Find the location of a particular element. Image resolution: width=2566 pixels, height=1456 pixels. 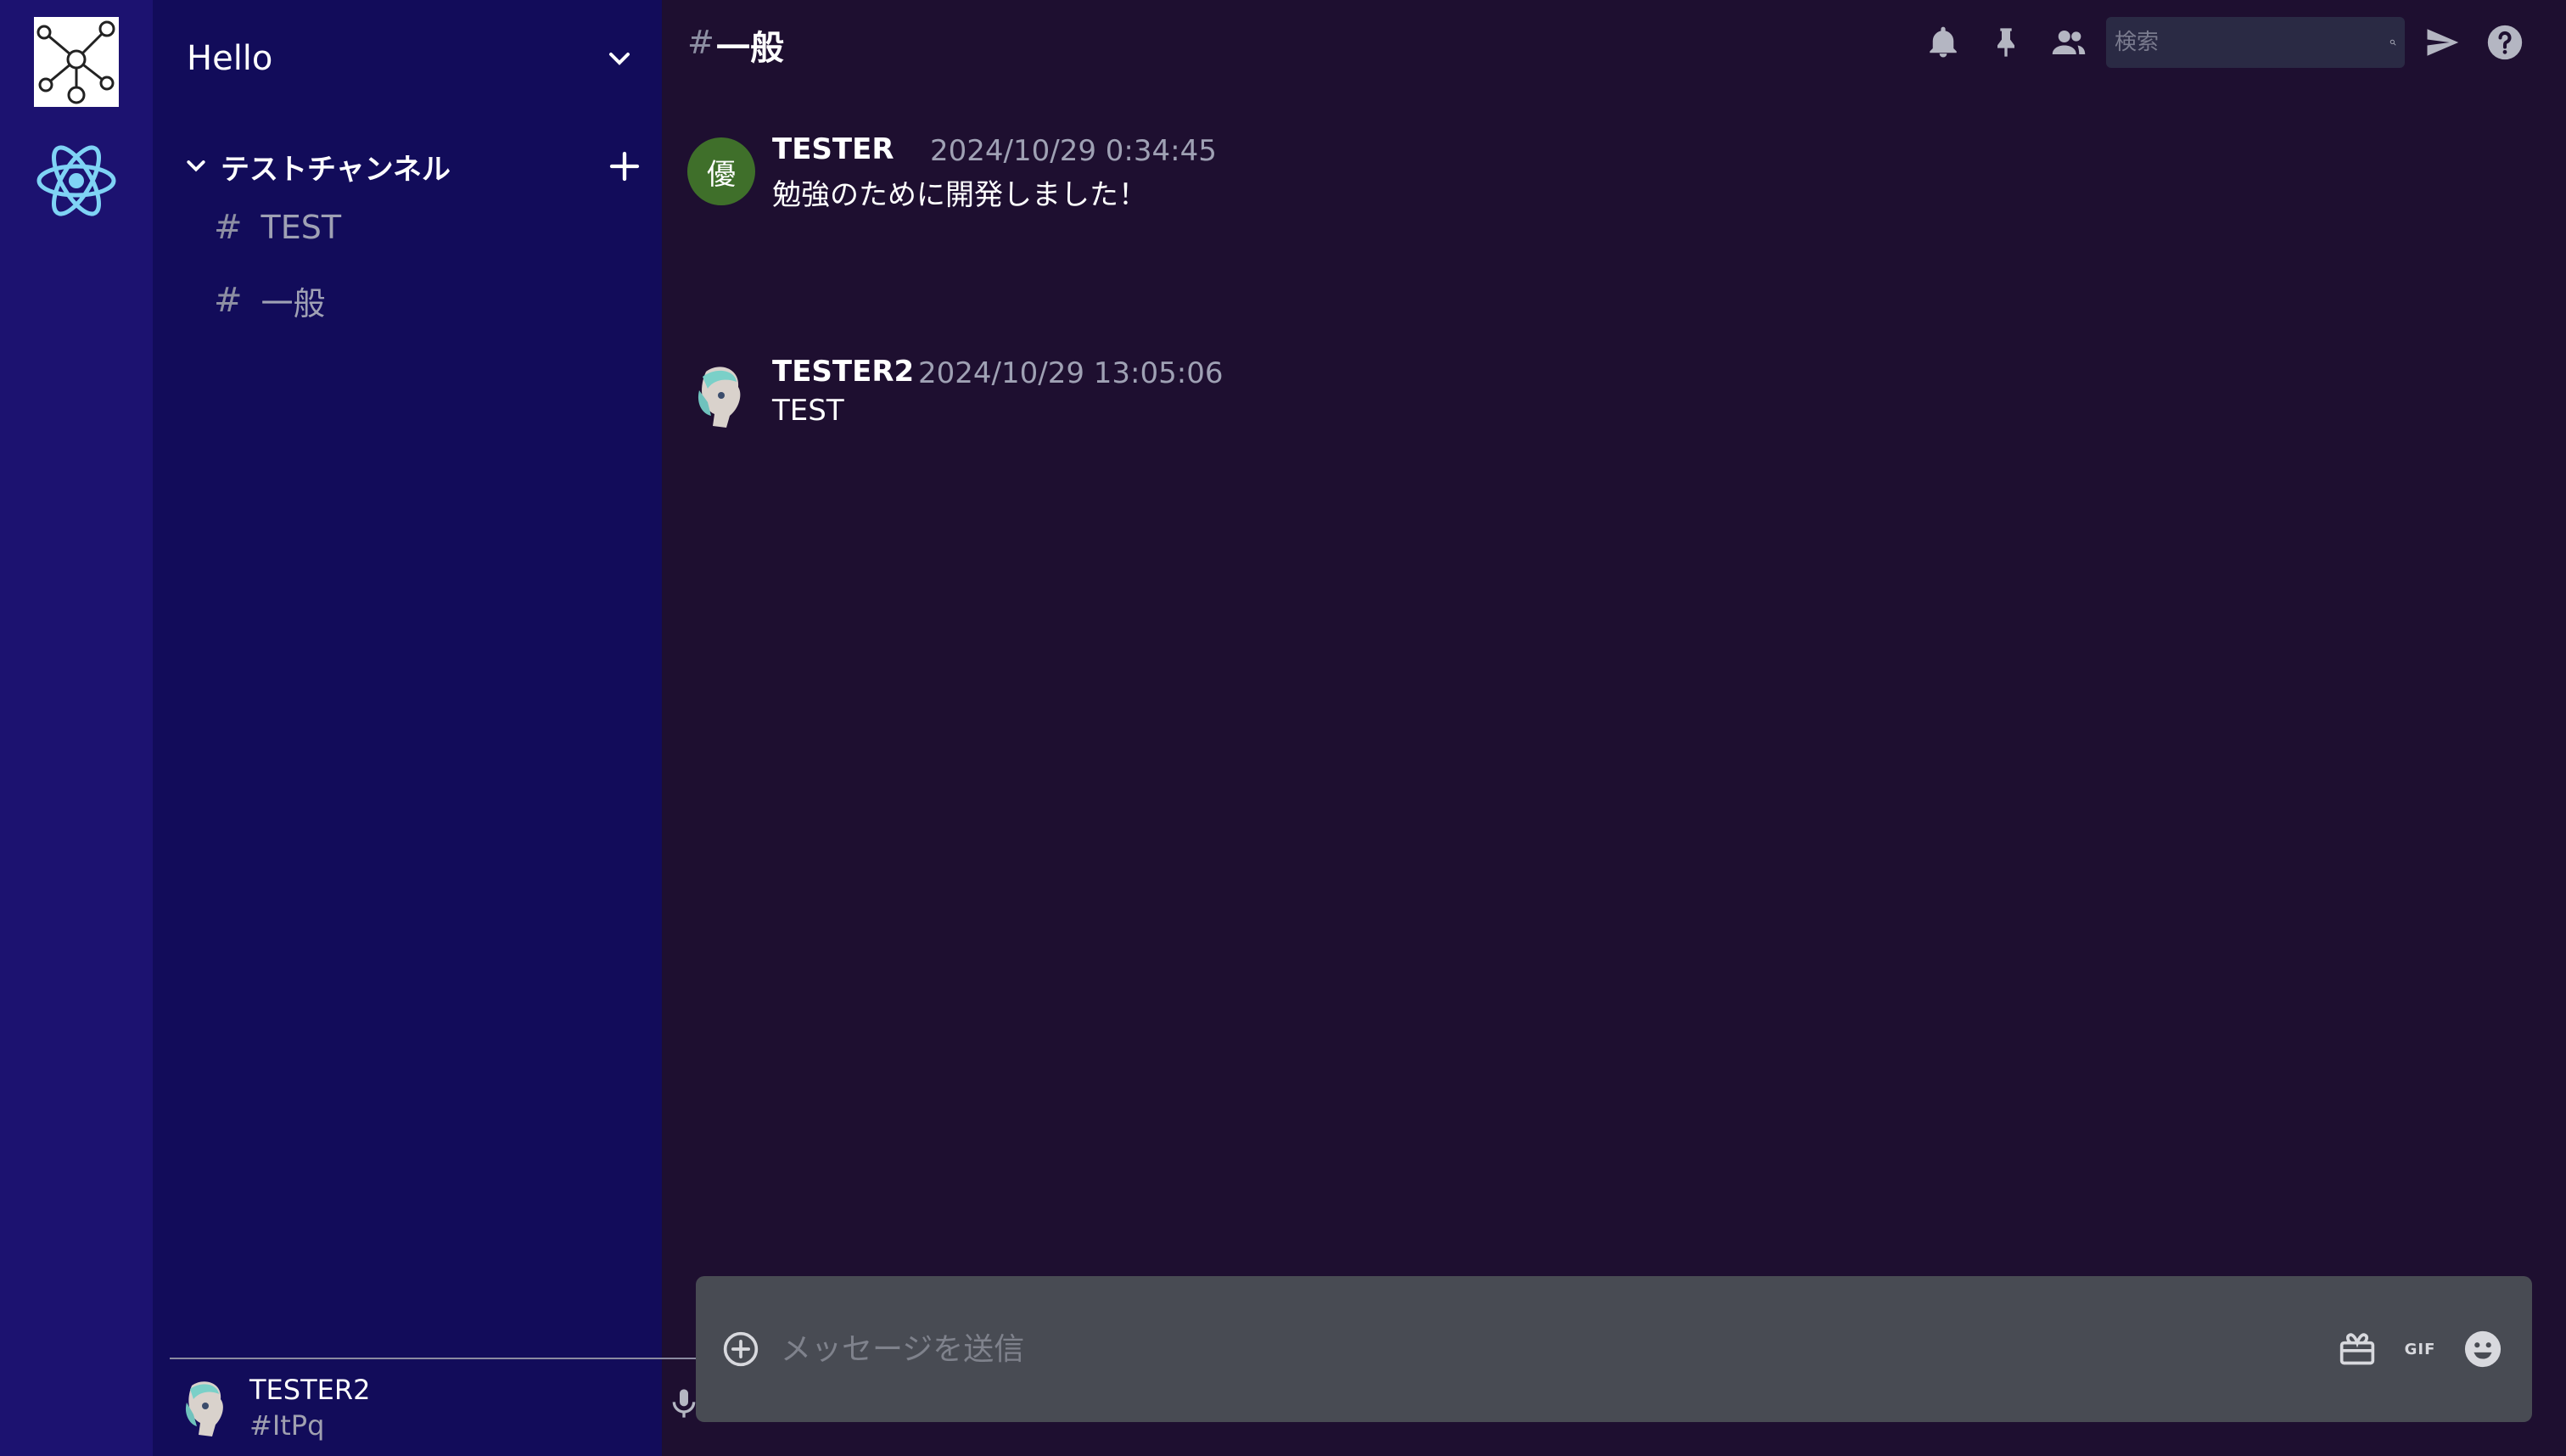

emoji-button is located at coordinates (2482, 1349).